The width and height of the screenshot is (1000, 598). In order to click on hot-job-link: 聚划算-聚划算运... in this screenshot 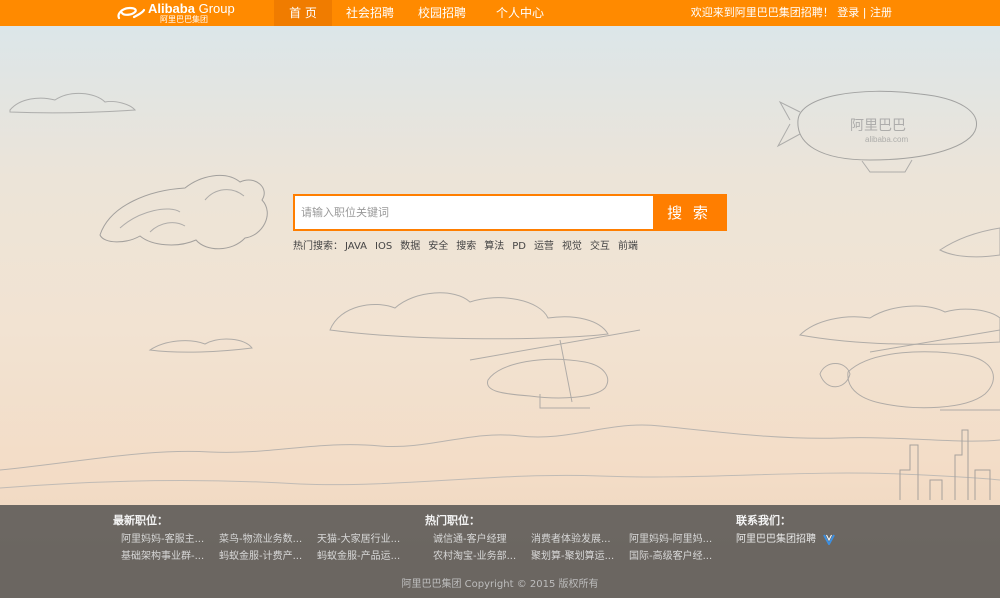, I will do `click(572, 557)`.